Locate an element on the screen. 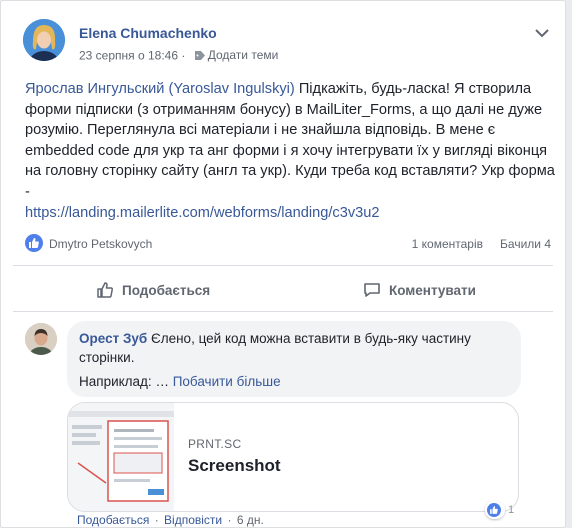 Image resolution: width=572 pixels, height=528 pixels. commenter-name: Орест Зуб is located at coordinates (113, 338).